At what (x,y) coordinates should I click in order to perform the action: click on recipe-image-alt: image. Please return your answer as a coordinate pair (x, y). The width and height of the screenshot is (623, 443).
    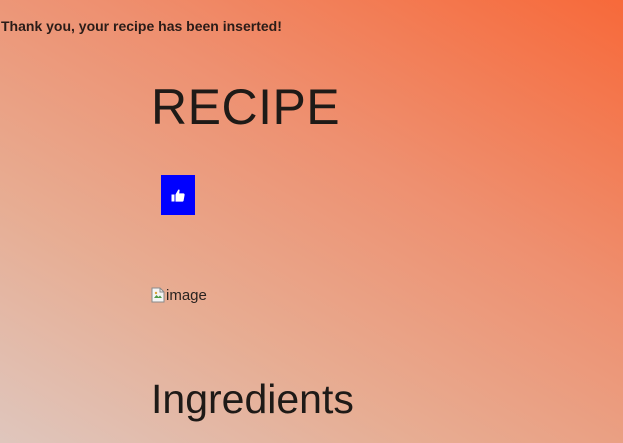
    Looking at the image, I should click on (186, 295).